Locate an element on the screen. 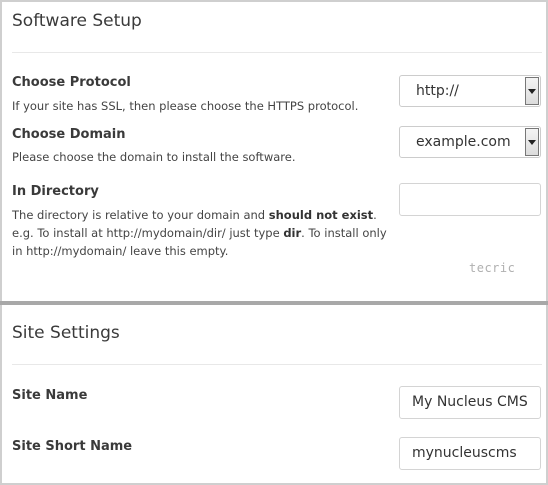 This screenshot has height=485, width=548. site-name-label: Site Name is located at coordinates (50, 395).